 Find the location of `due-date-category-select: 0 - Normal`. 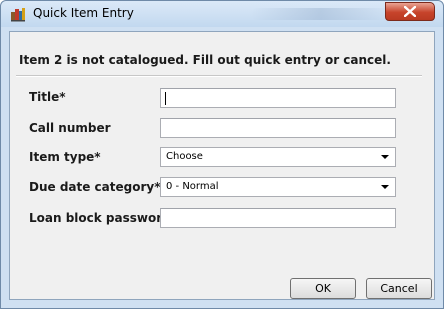

due-date-category-select: 0 - Normal is located at coordinates (278, 187).